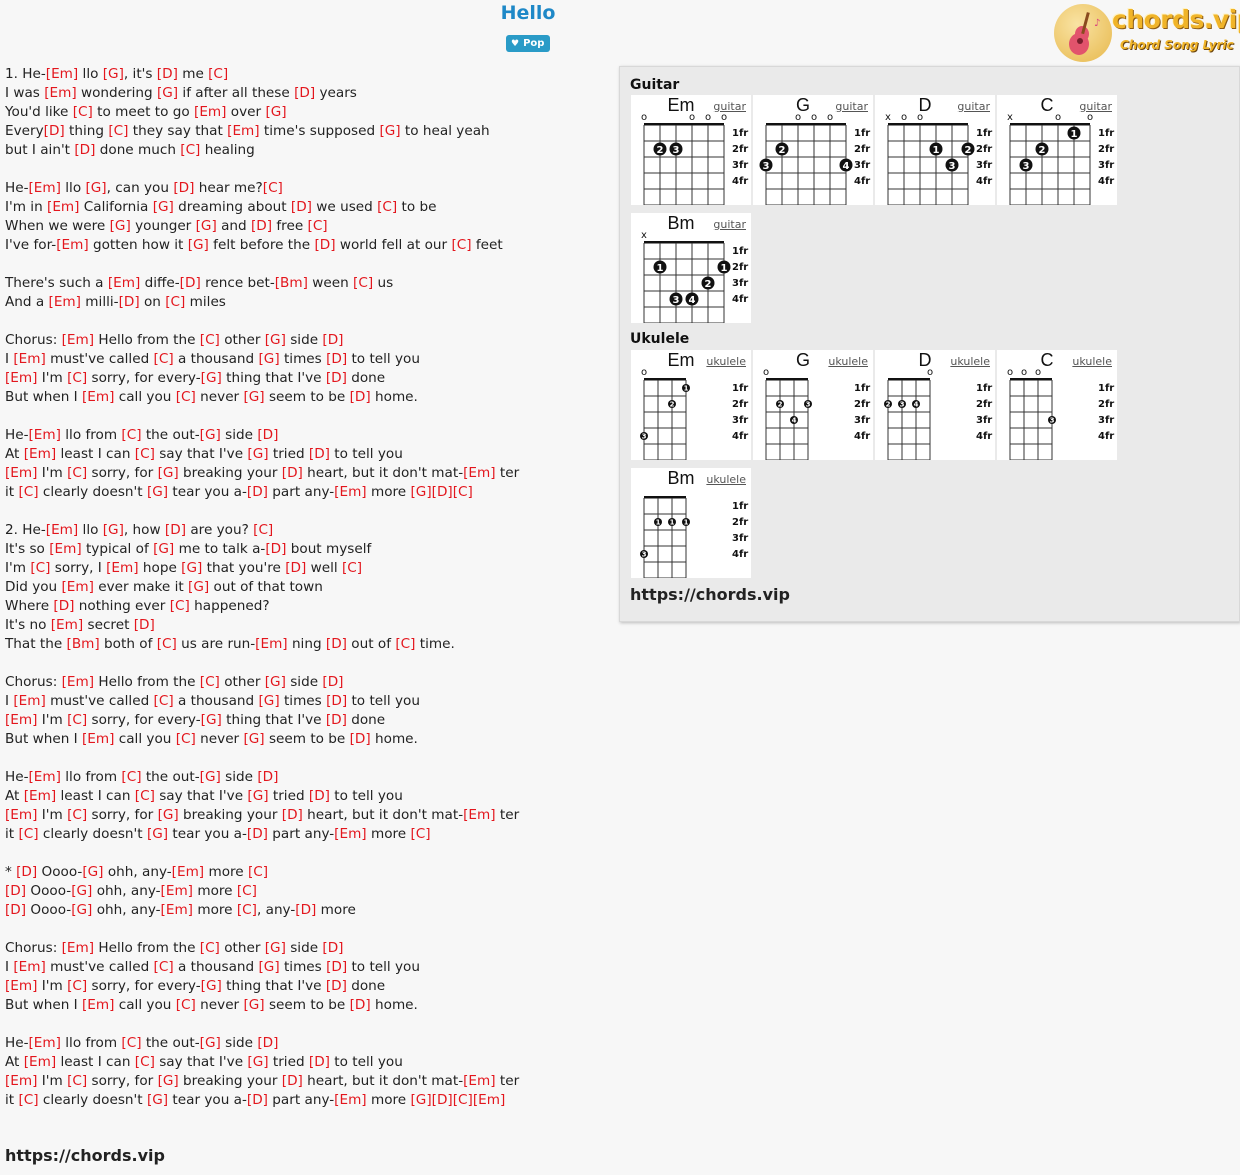 The width and height of the screenshot is (1240, 1175). I want to click on guitar-chord-card-g: 1fr 2fr 3fr 4fr o o o 3 2 4 Gguitar, so click(813, 150).